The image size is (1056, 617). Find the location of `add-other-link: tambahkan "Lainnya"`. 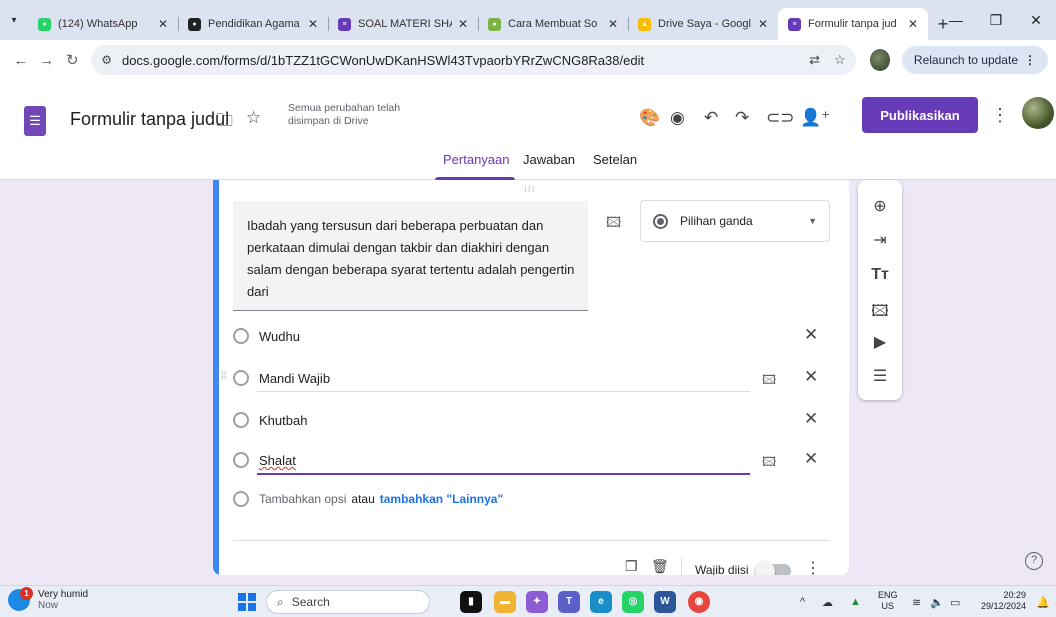

add-other-link: tambahkan "Lainnya" is located at coordinates (441, 499).